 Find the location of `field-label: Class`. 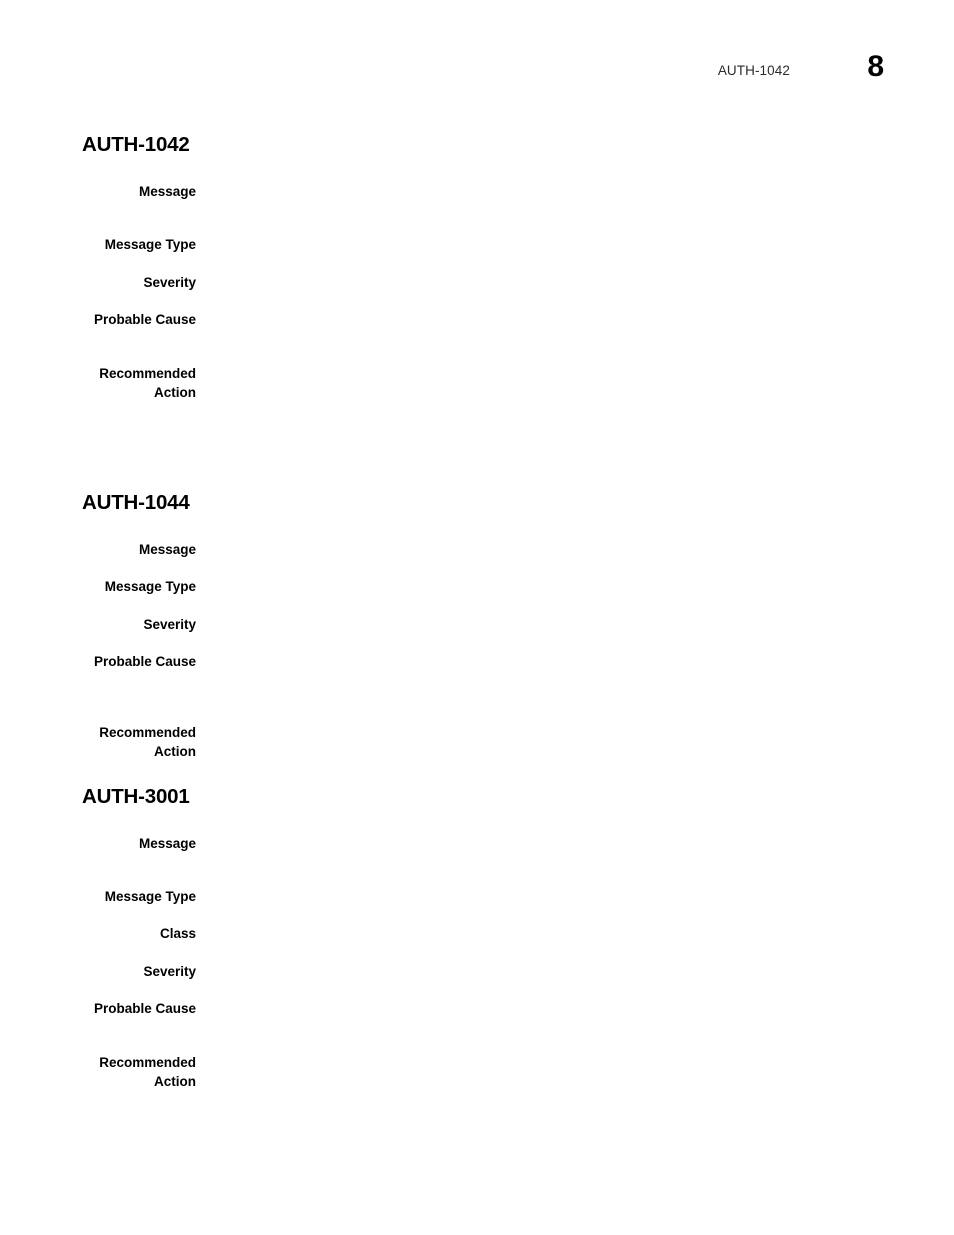

field-label: Class is located at coordinates (177, 933).